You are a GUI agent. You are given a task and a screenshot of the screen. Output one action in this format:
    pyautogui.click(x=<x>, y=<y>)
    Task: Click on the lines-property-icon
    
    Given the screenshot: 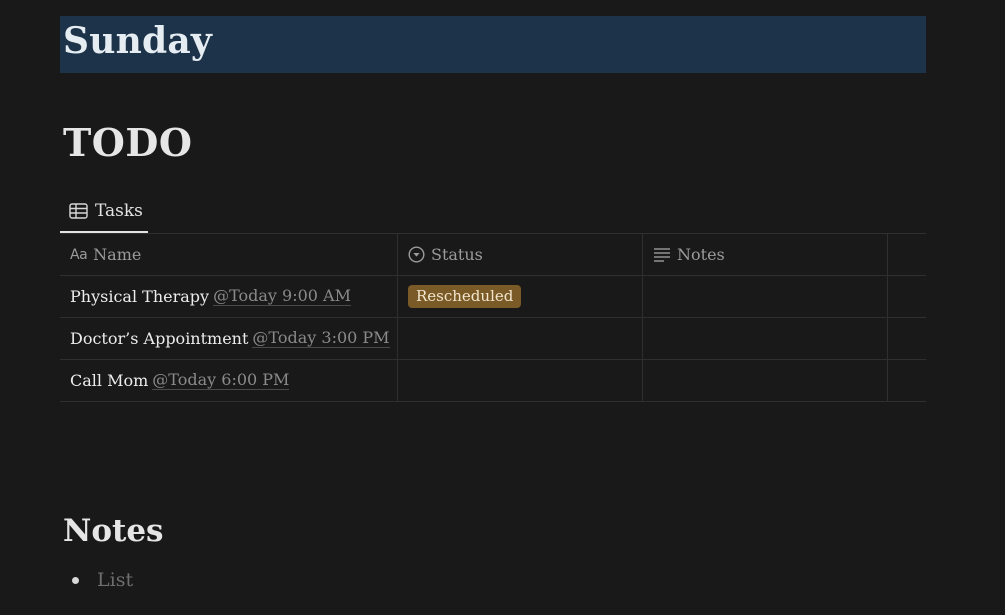 What is the action you would take?
    pyautogui.click(x=662, y=255)
    